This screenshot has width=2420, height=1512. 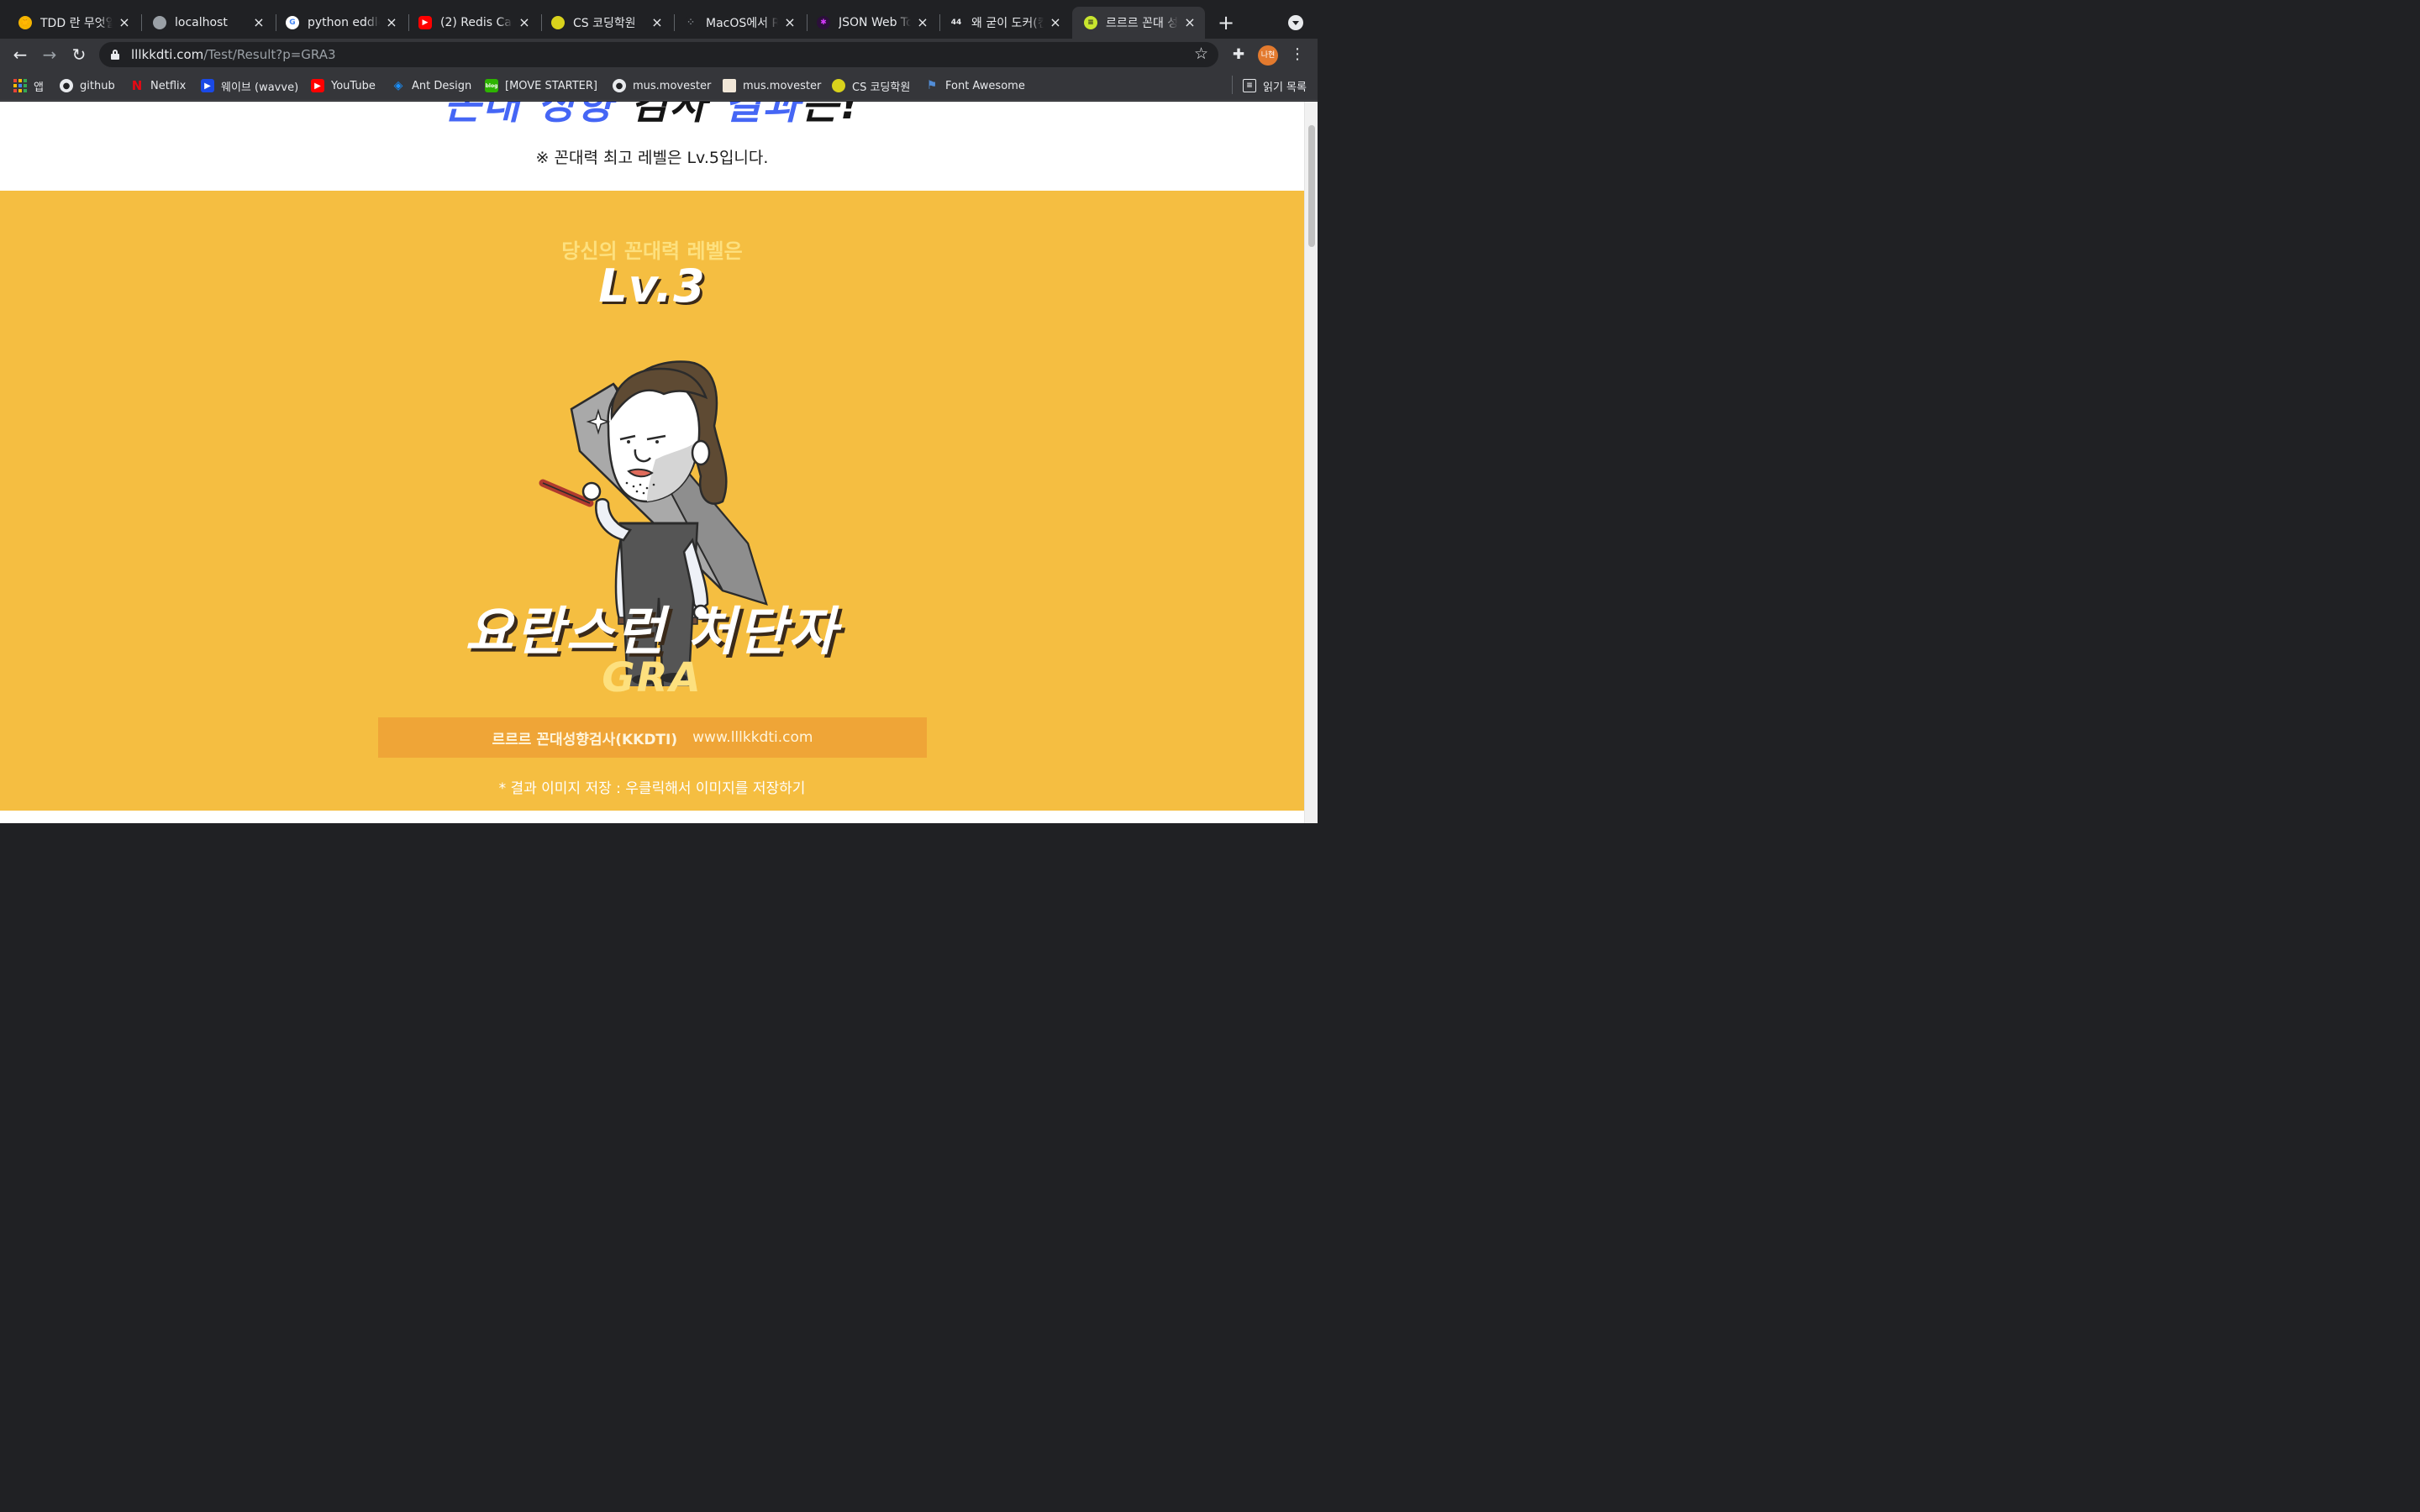 What do you see at coordinates (985, 85) in the screenshot?
I see `bookmark-label: Font Awesome` at bounding box center [985, 85].